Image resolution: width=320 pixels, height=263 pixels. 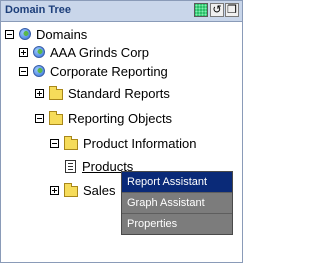 I want to click on panel-header: Domain Tree ↺ ❐, so click(x=121, y=11).